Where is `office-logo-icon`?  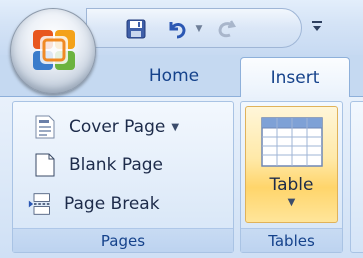 office-logo-icon is located at coordinates (54, 50).